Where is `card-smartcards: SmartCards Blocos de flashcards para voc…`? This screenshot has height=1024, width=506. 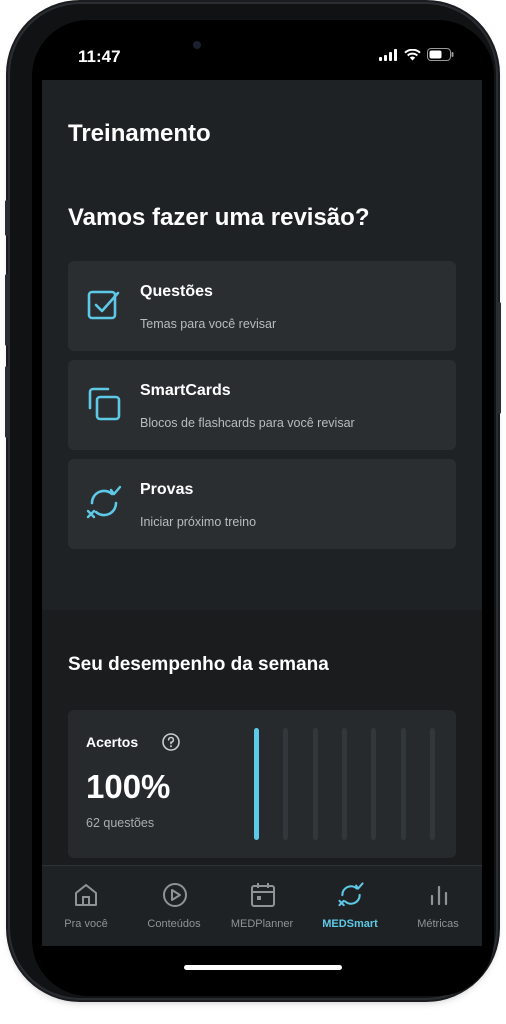 card-smartcards: SmartCards Blocos de flashcards para voc… is located at coordinates (262, 405).